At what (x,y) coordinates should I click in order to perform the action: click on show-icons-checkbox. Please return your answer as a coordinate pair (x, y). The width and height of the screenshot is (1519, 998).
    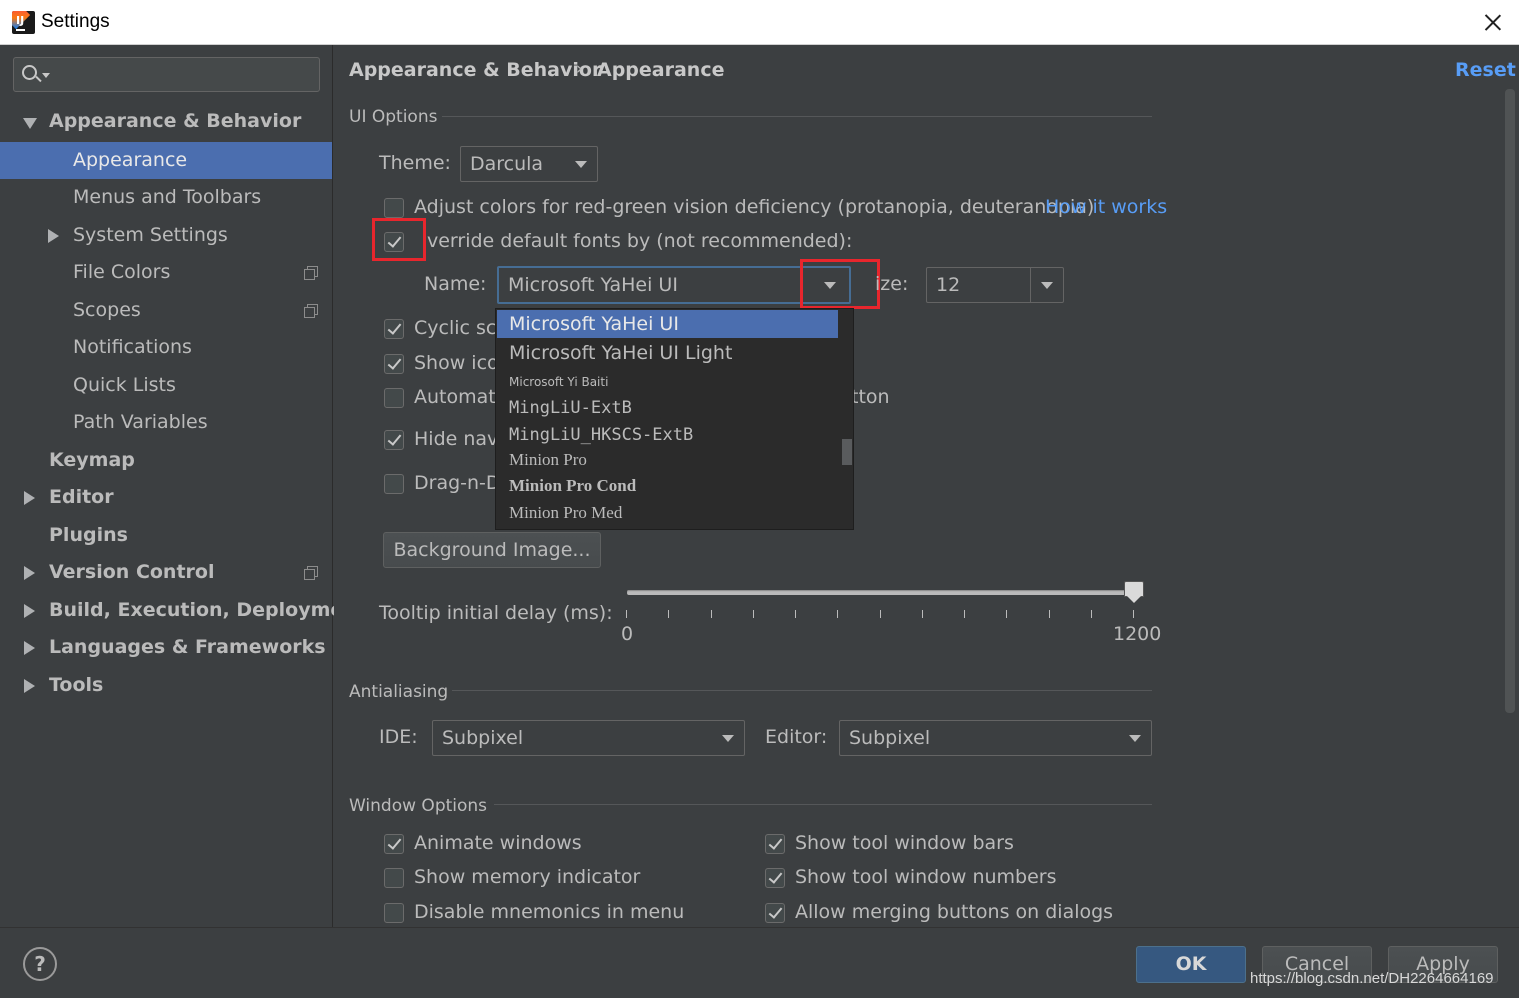
    Looking at the image, I should click on (394, 364).